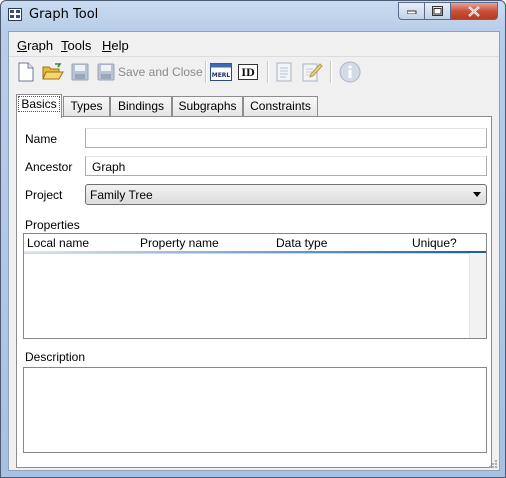  I want to click on tab-basics-label: Basics, so click(39, 104).